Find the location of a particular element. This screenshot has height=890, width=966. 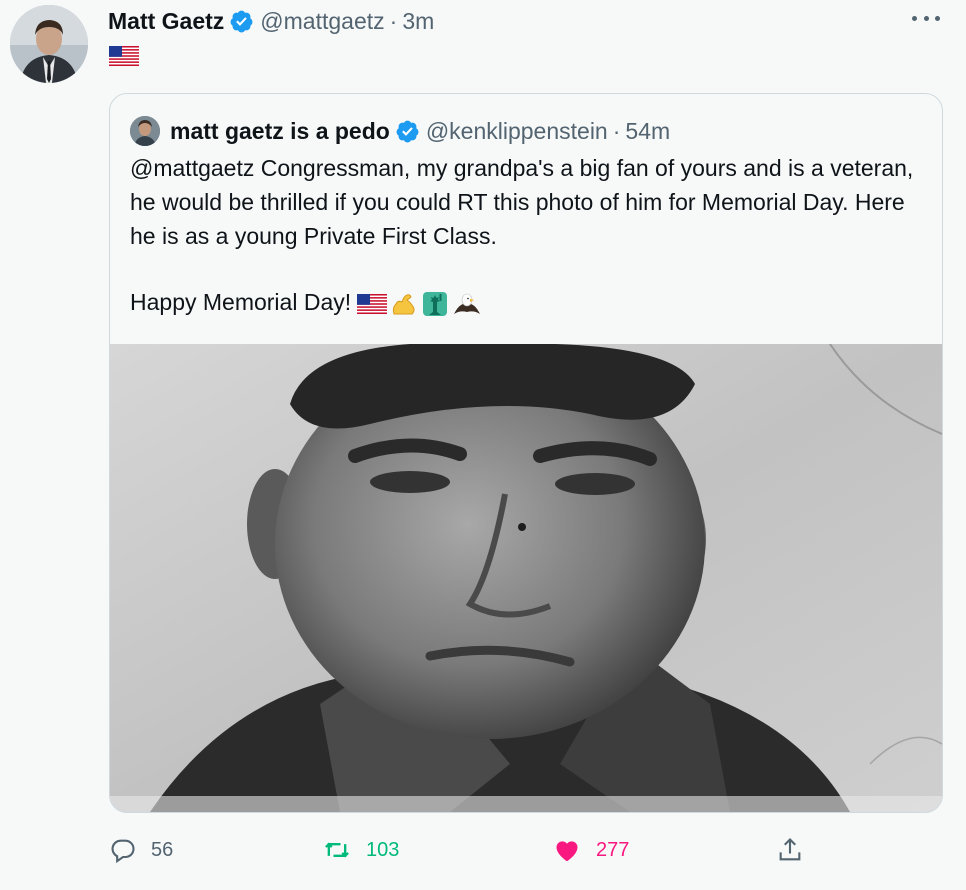

author-display-name: Matt Gaetz is located at coordinates (166, 21).